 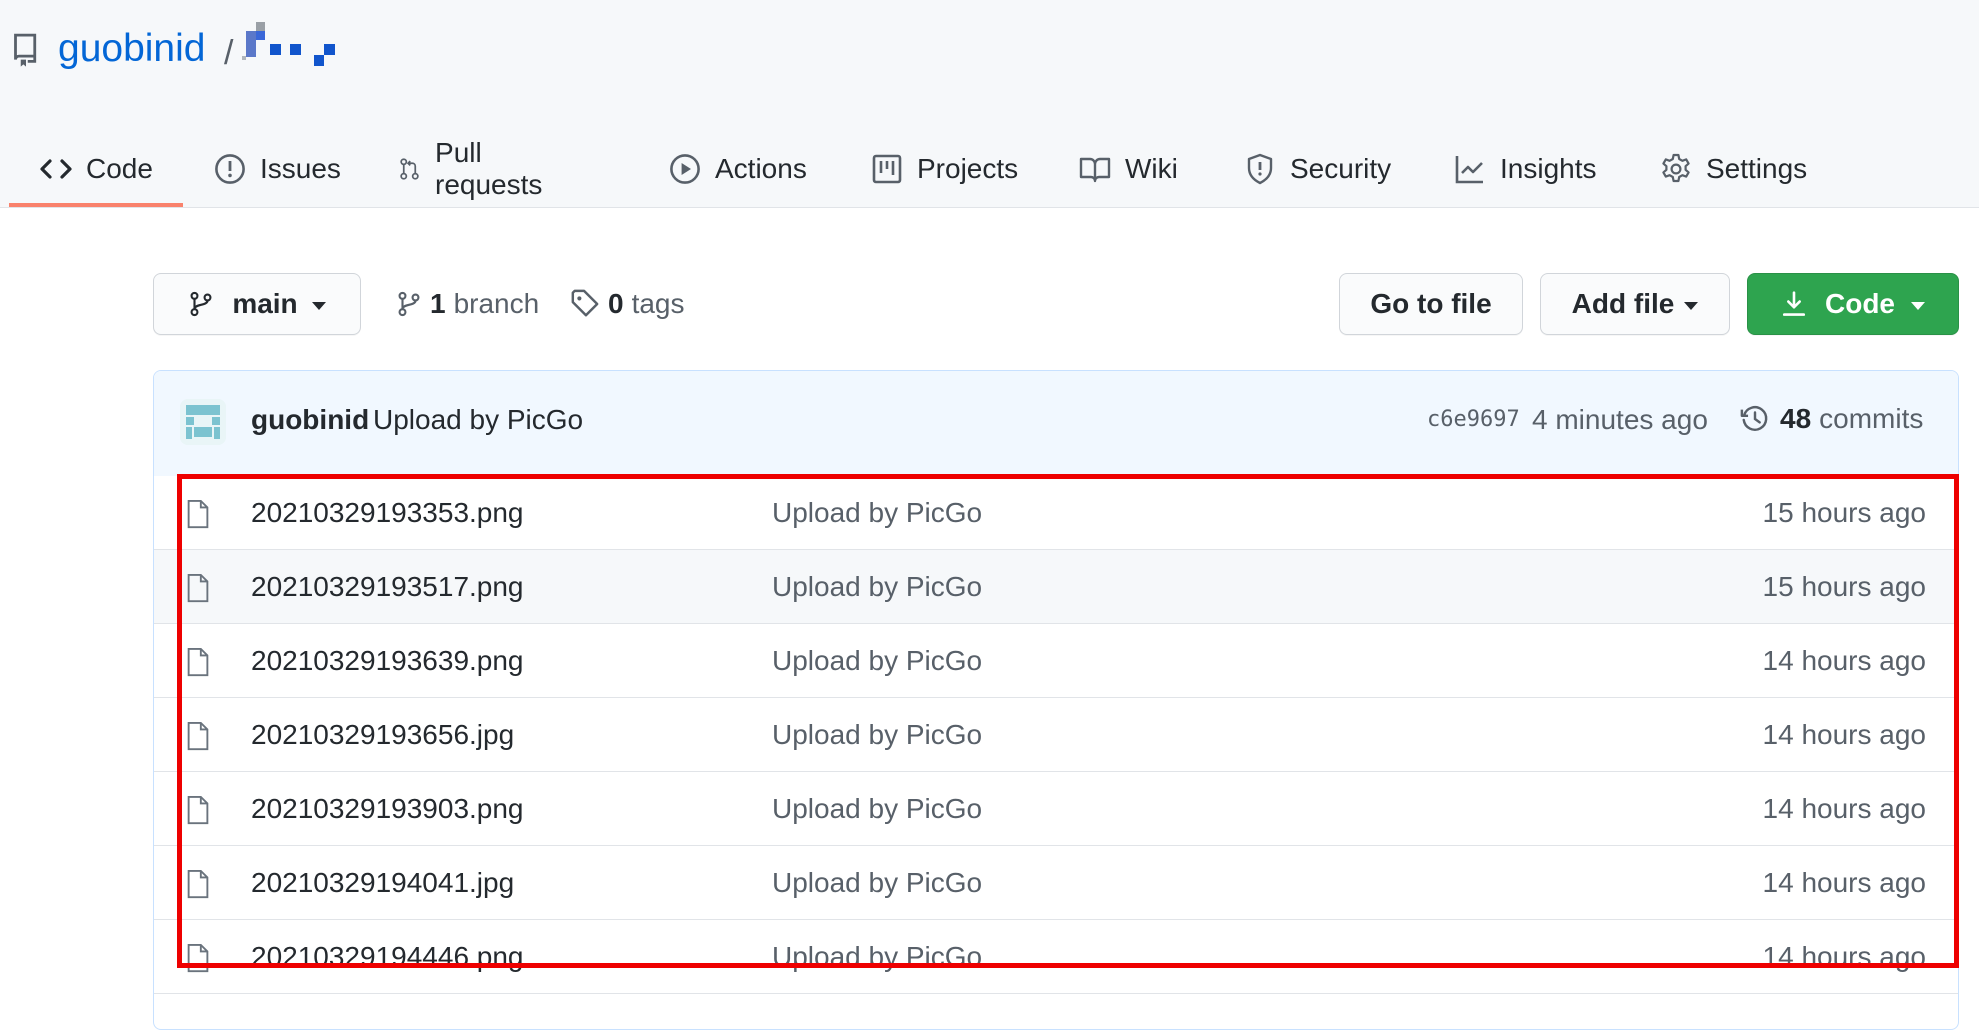 I want to click on tab-pull-requests: Pull requests, so click(x=474, y=169).